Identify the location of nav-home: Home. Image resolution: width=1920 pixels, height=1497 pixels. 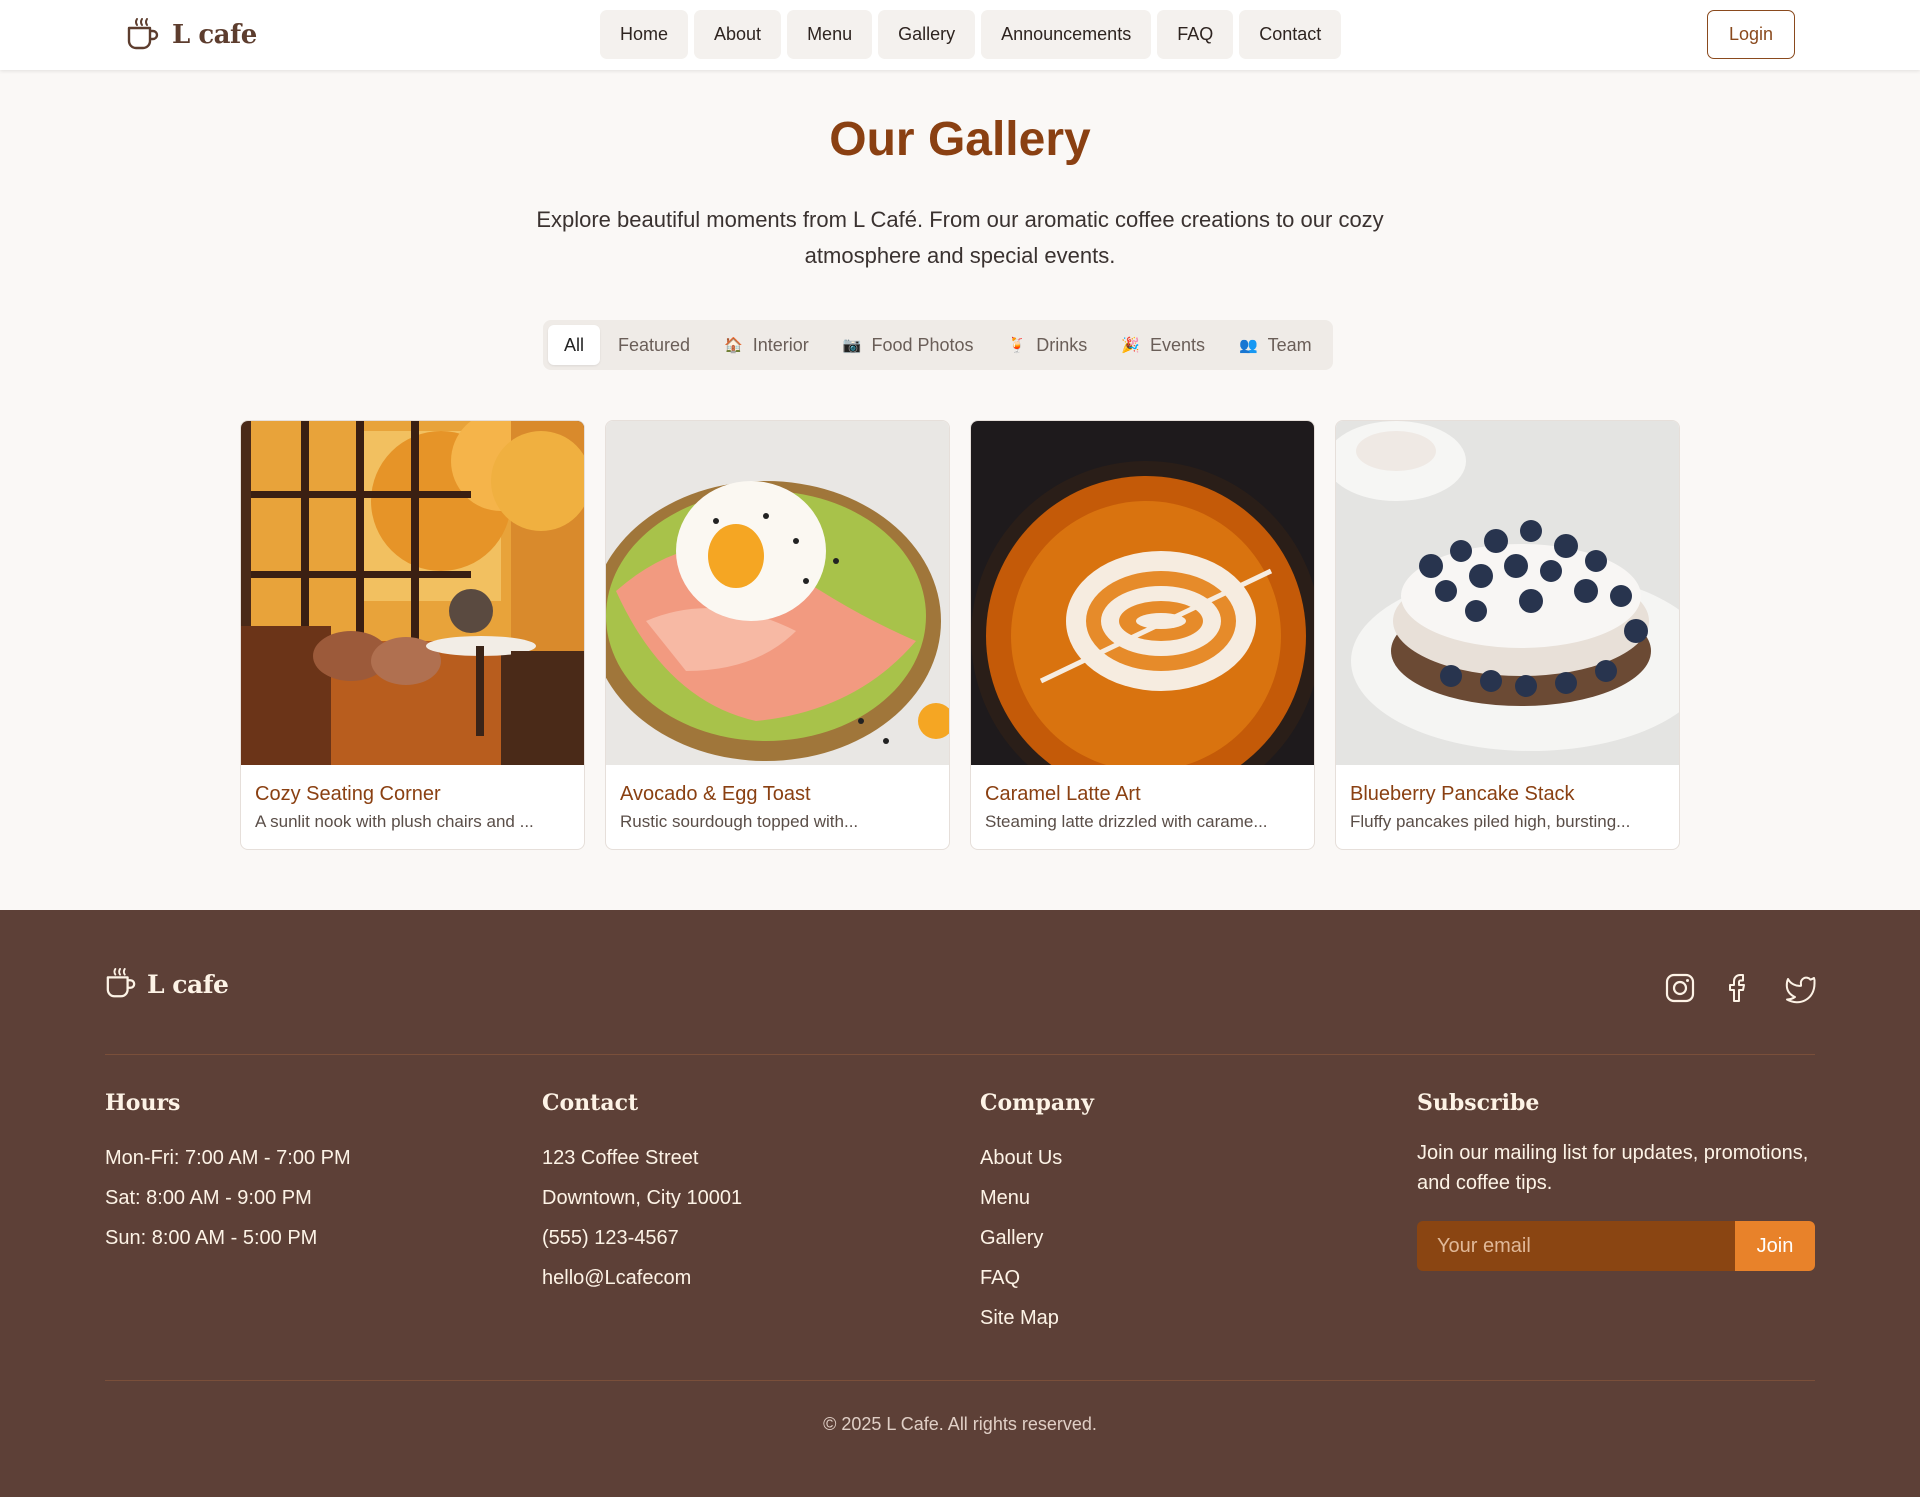
(644, 34).